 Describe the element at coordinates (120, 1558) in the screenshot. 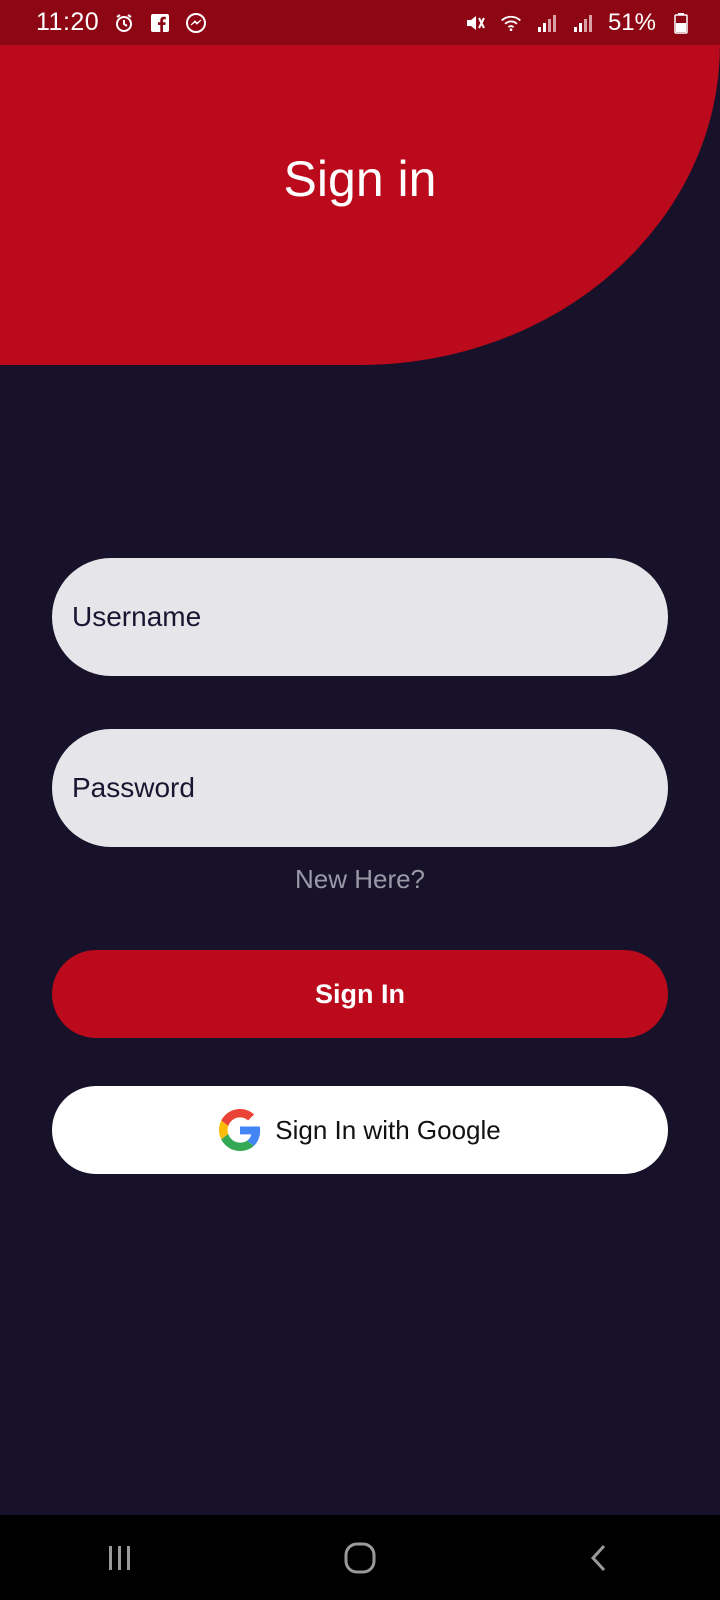

I see `recent-apps-icon` at that location.